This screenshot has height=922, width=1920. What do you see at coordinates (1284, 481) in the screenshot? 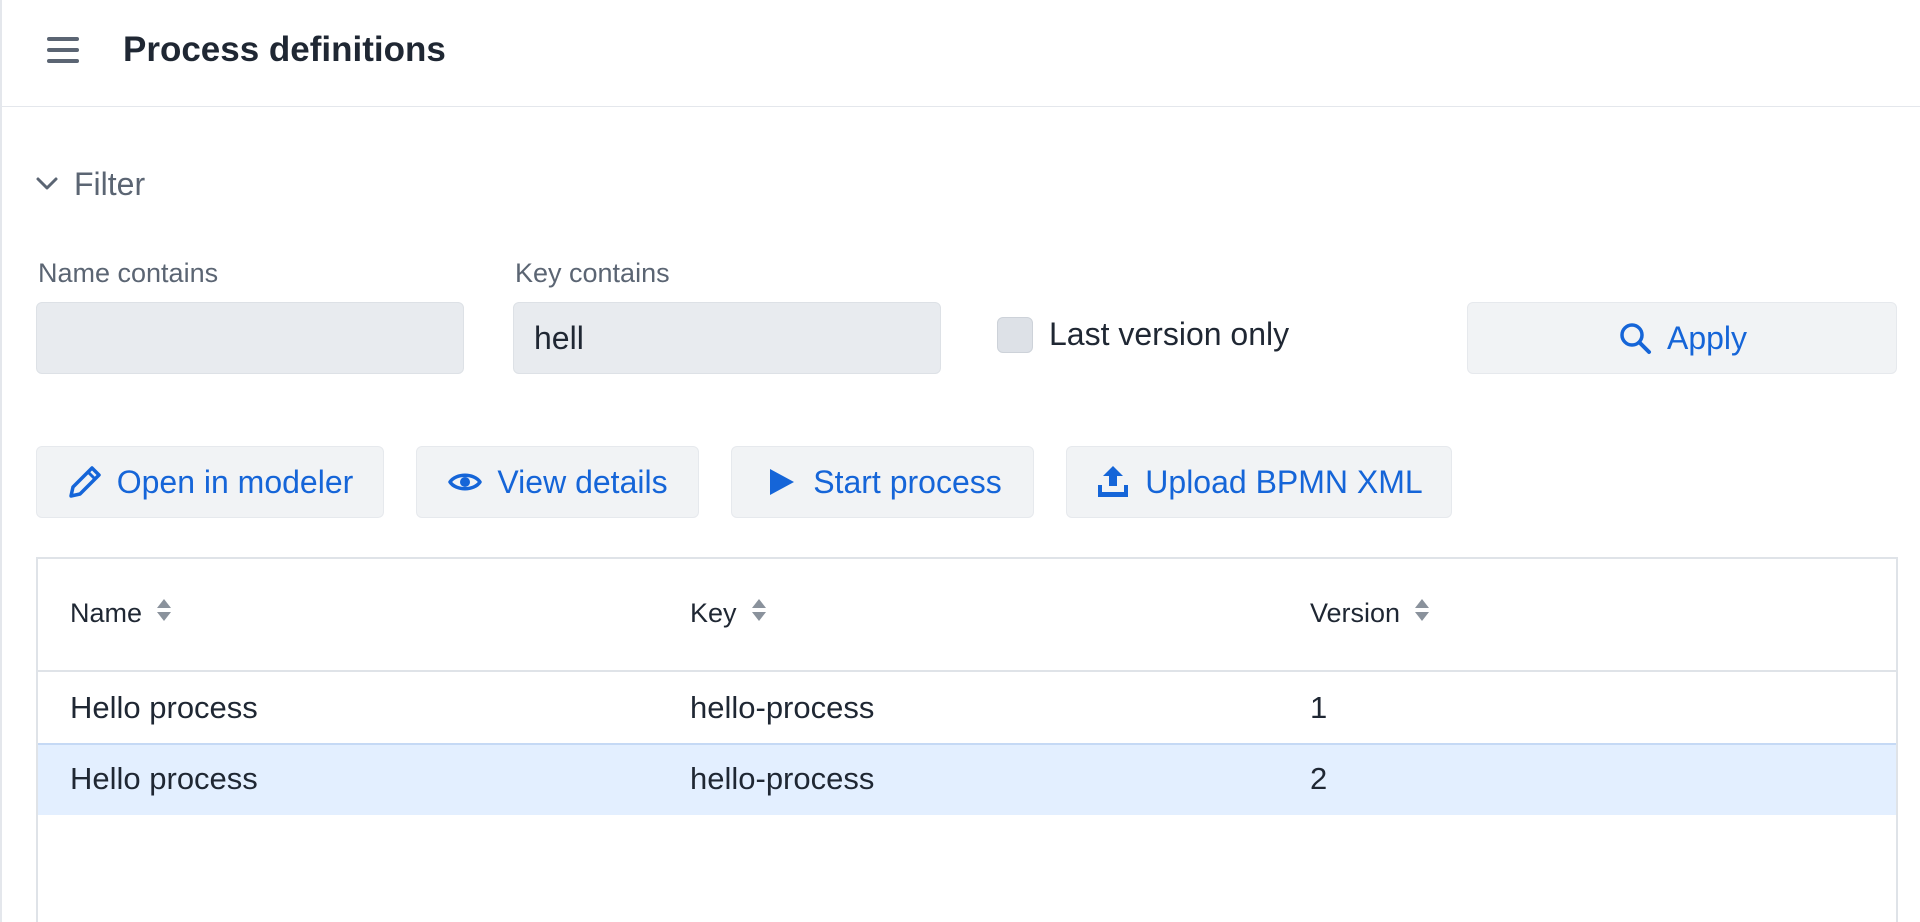
I see `upload-bpmn-xml-label: Upload BPMN XML` at bounding box center [1284, 481].